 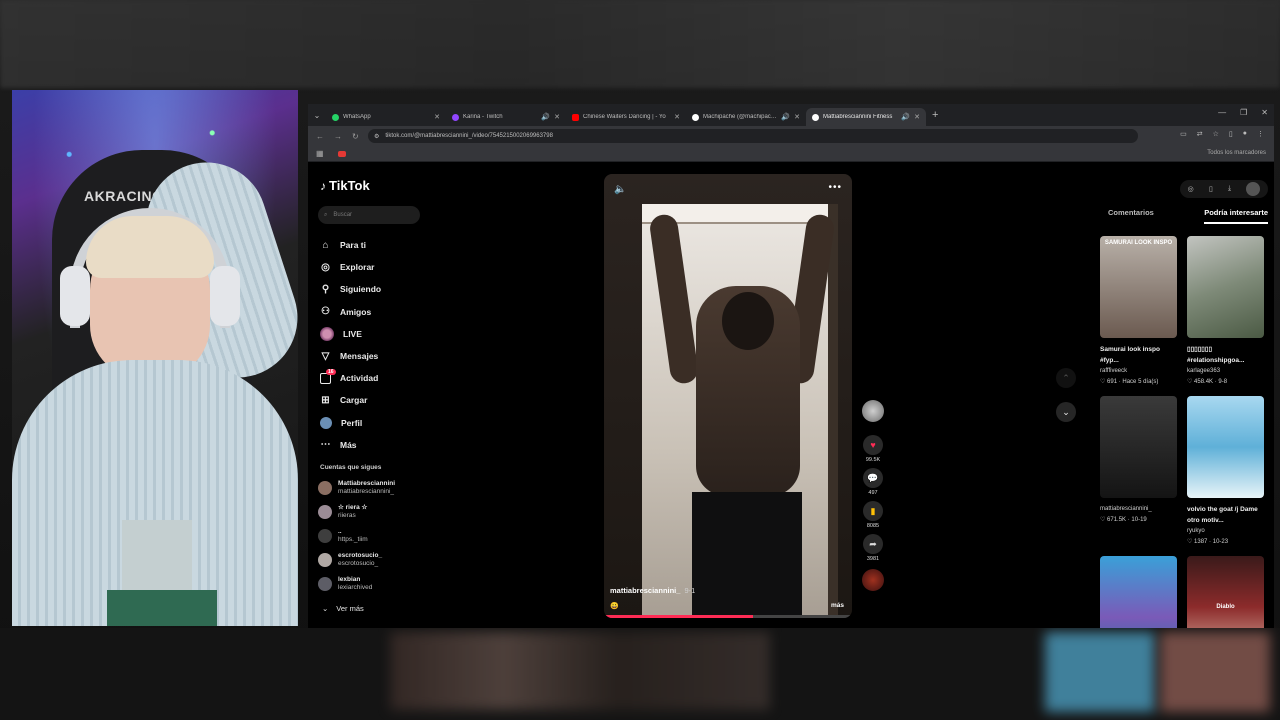 I want to click on sidebar-item-label: Mensajes, so click(x=359, y=356).